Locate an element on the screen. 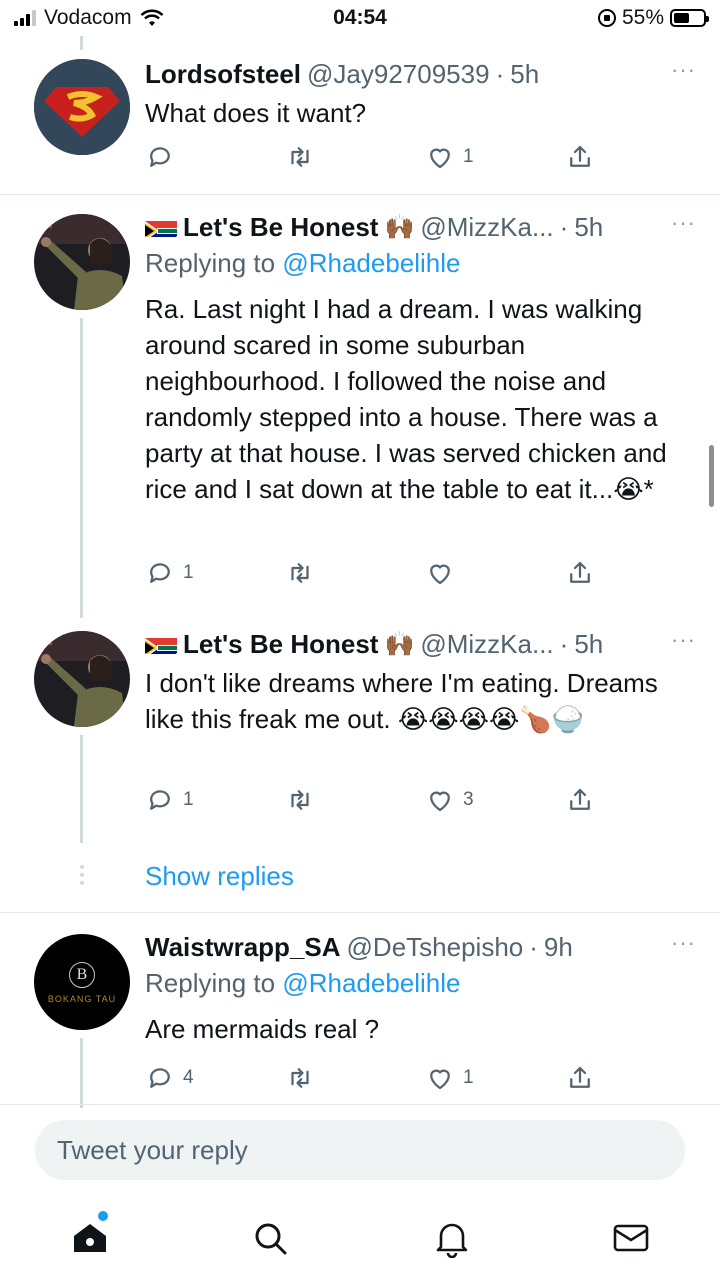 The image size is (720, 1280). reply-count: 4 is located at coordinates (188, 1077).